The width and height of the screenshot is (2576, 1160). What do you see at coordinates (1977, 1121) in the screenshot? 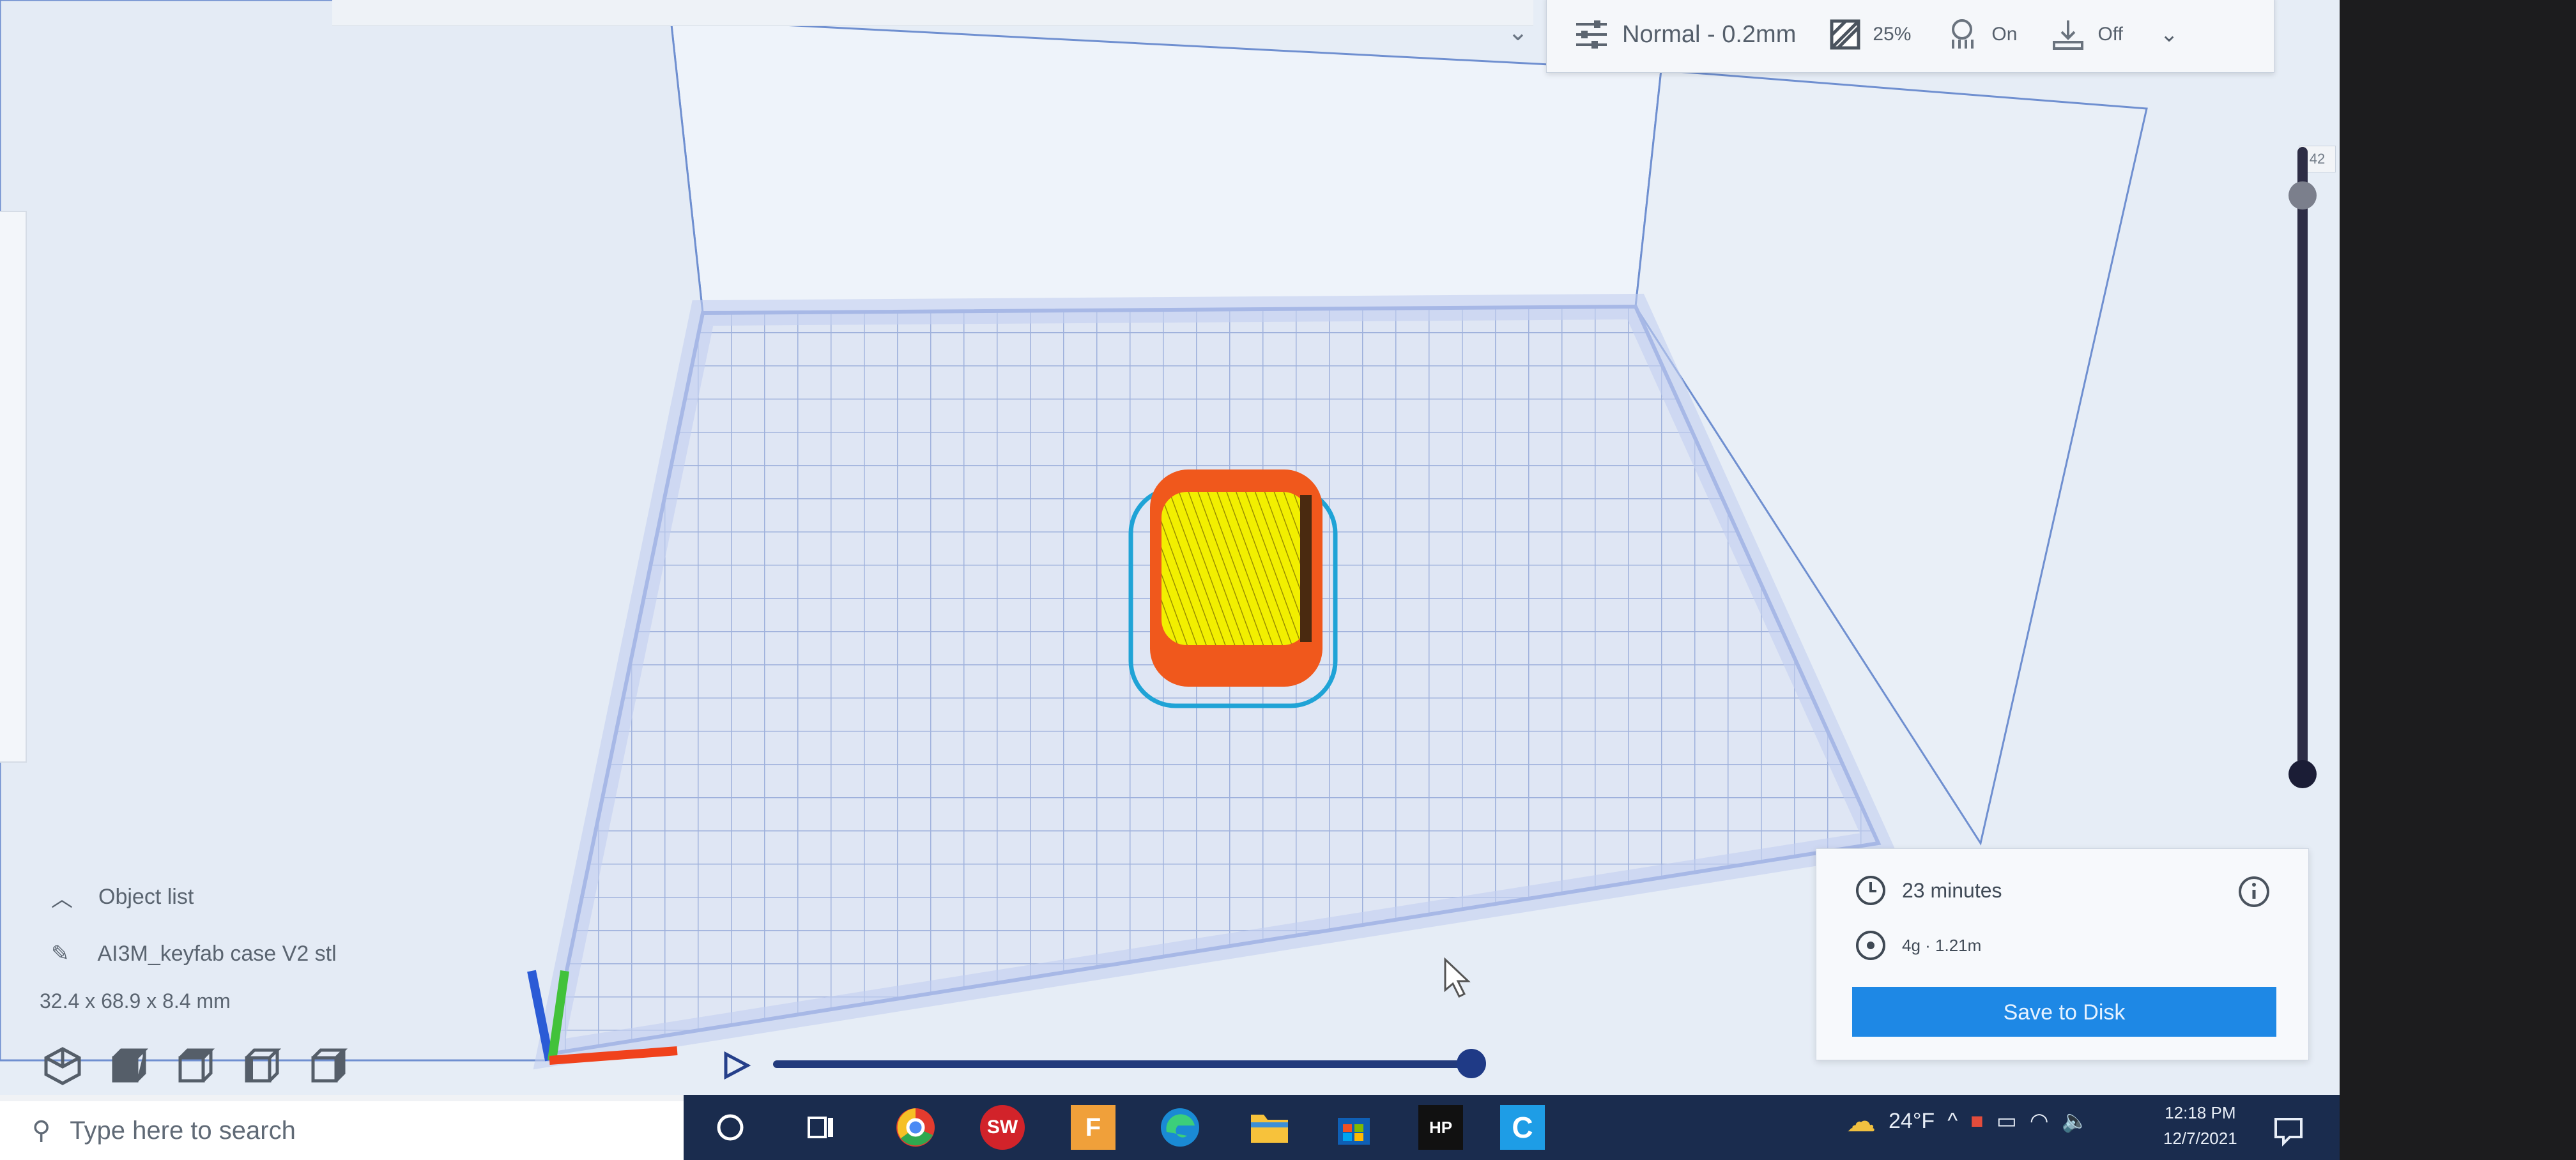
I see `tray-app-icon: ■` at bounding box center [1977, 1121].